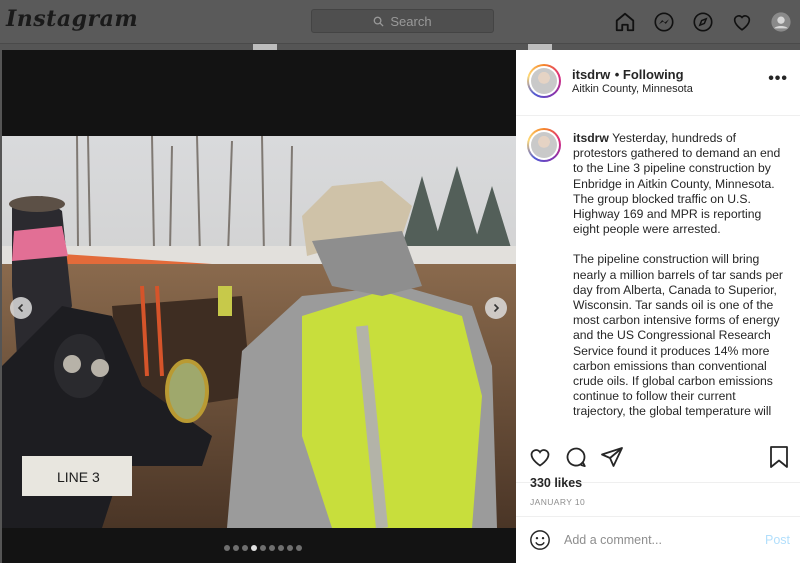  What do you see at coordinates (78, 477) in the screenshot?
I see `photo-sign-text: LINE 3` at bounding box center [78, 477].